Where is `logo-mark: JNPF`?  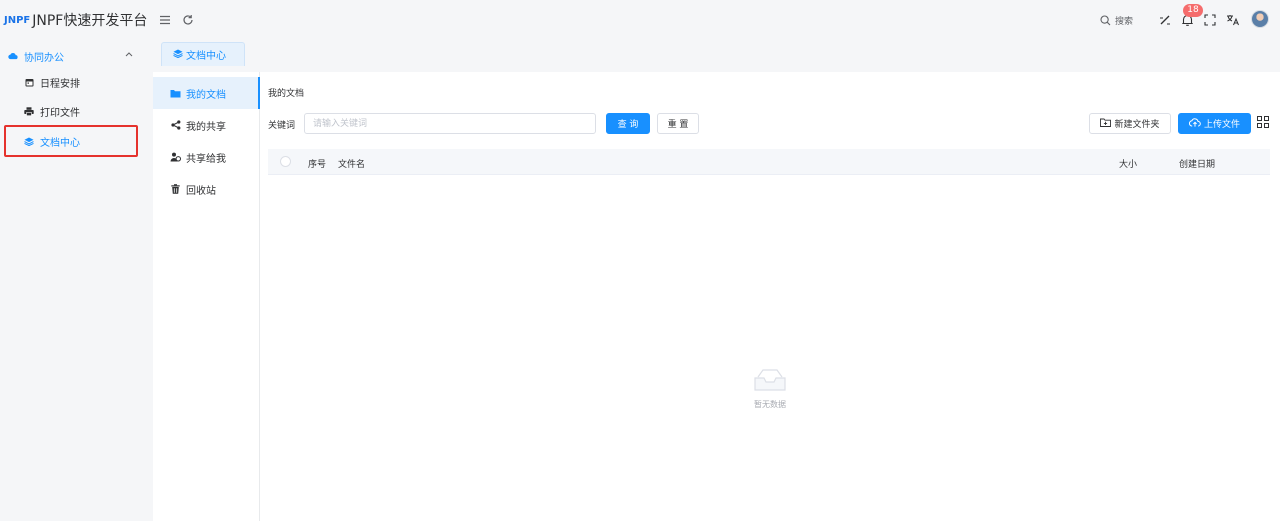 logo-mark: JNPF is located at coordinates (17, 20).